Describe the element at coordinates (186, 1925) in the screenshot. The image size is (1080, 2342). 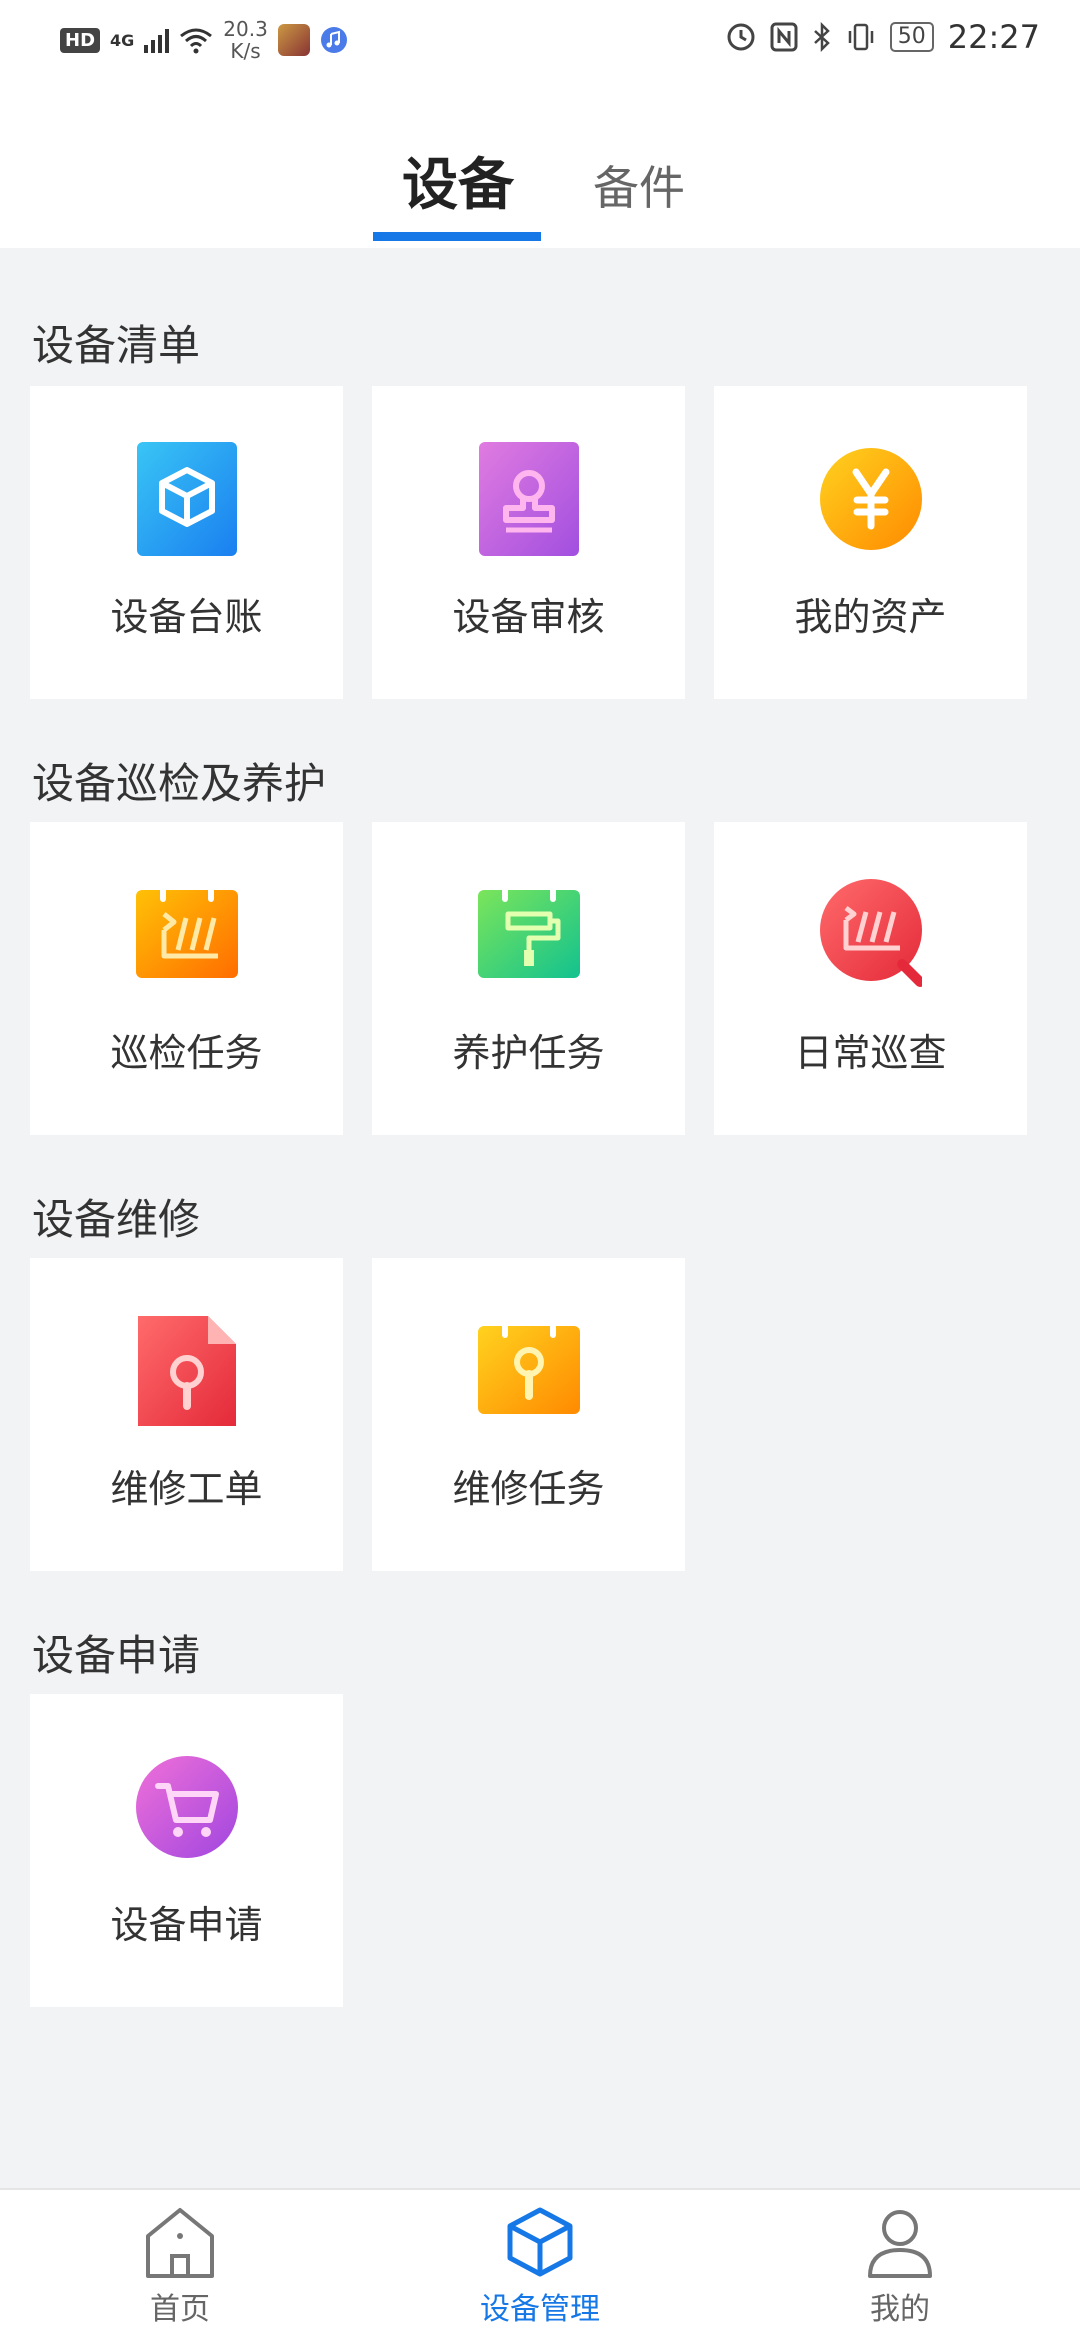
I see `card-label: 设备申请` at that location.